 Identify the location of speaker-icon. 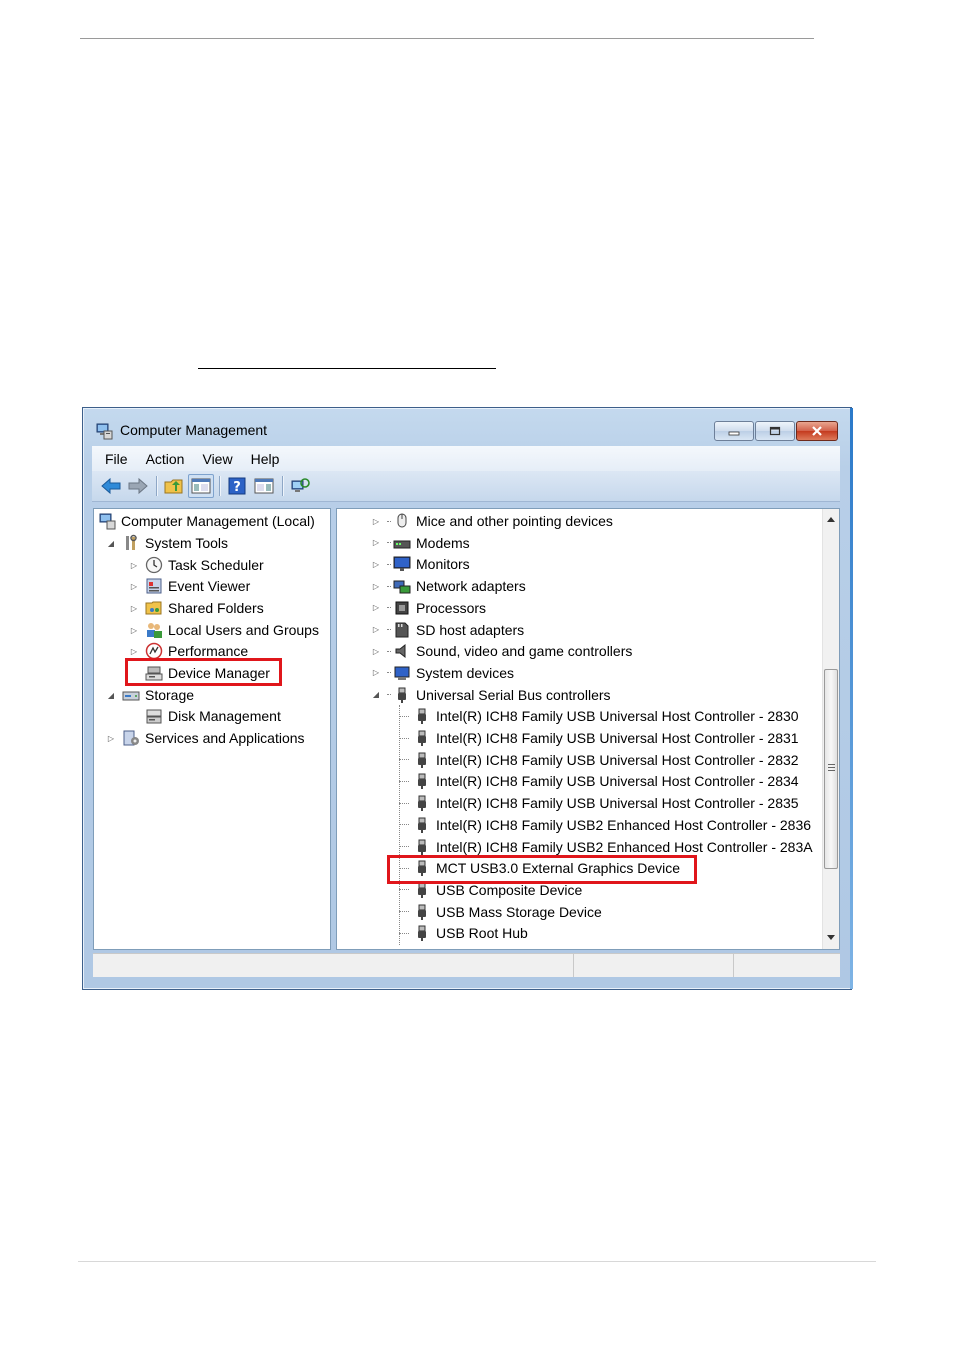
(400, 651).